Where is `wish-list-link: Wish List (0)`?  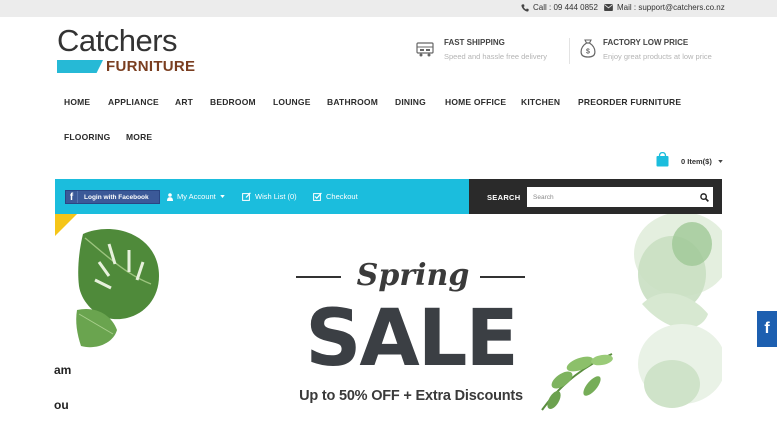
wish-list-link: Wish List (0) is located at coordinates (269, 196).